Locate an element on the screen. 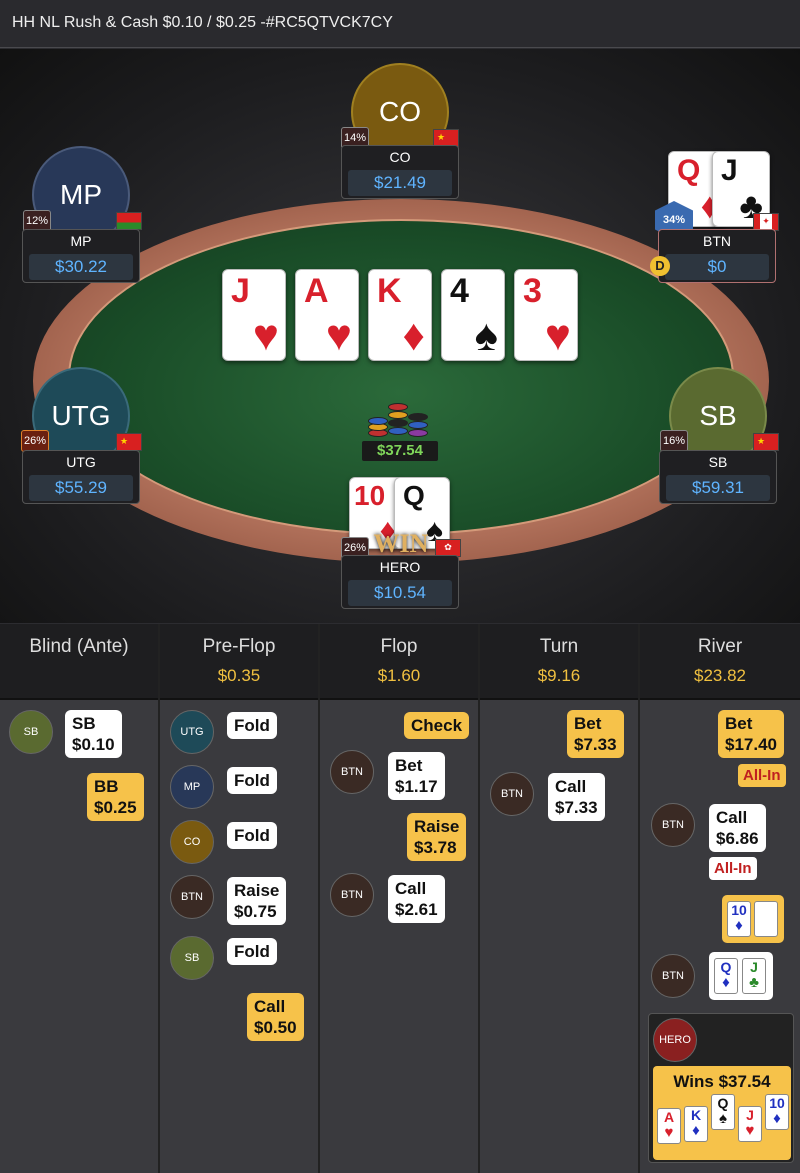 The image size is (800, 1173). action-bubble-hero: Check is located at coordinates (437, 725).